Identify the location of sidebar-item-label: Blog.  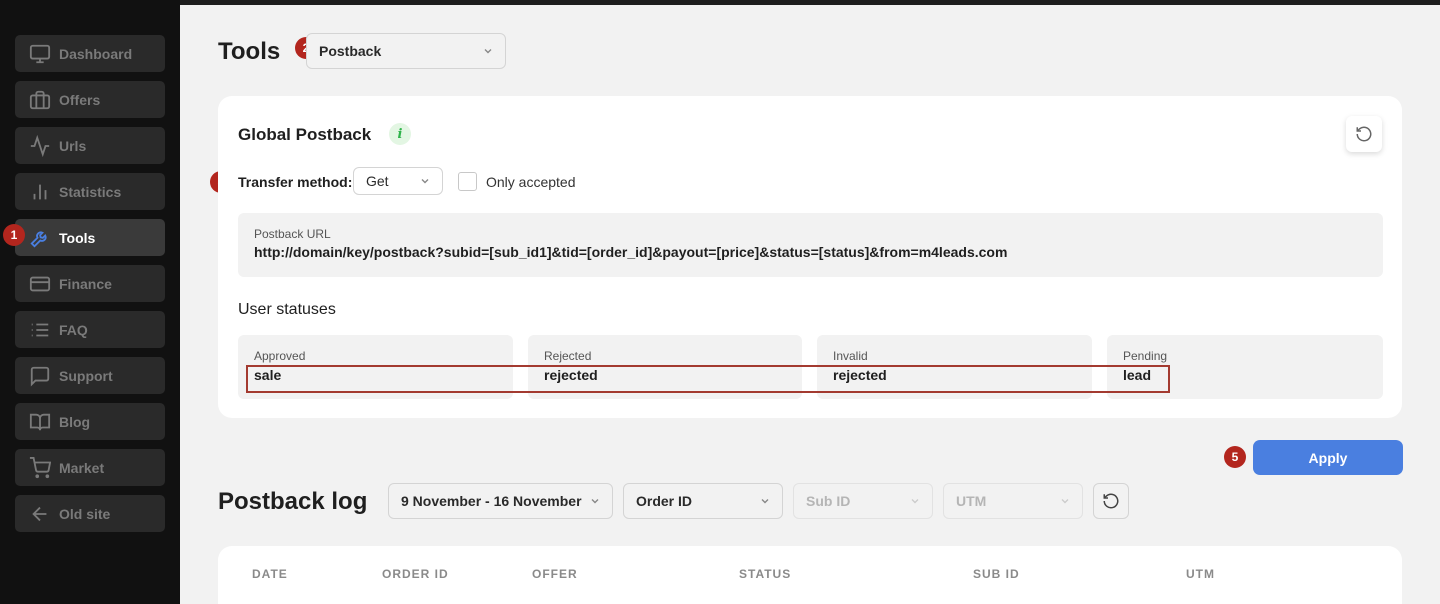
(75, 421).